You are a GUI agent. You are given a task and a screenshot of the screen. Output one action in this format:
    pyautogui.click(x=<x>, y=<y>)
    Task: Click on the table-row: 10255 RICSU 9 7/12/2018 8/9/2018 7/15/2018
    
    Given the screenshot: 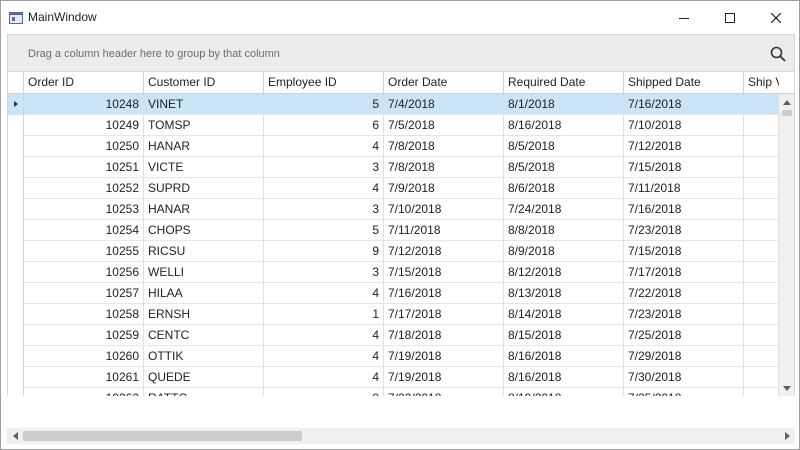 What is the action you would take?
    pyautogui.click(x=393, y=251)
    